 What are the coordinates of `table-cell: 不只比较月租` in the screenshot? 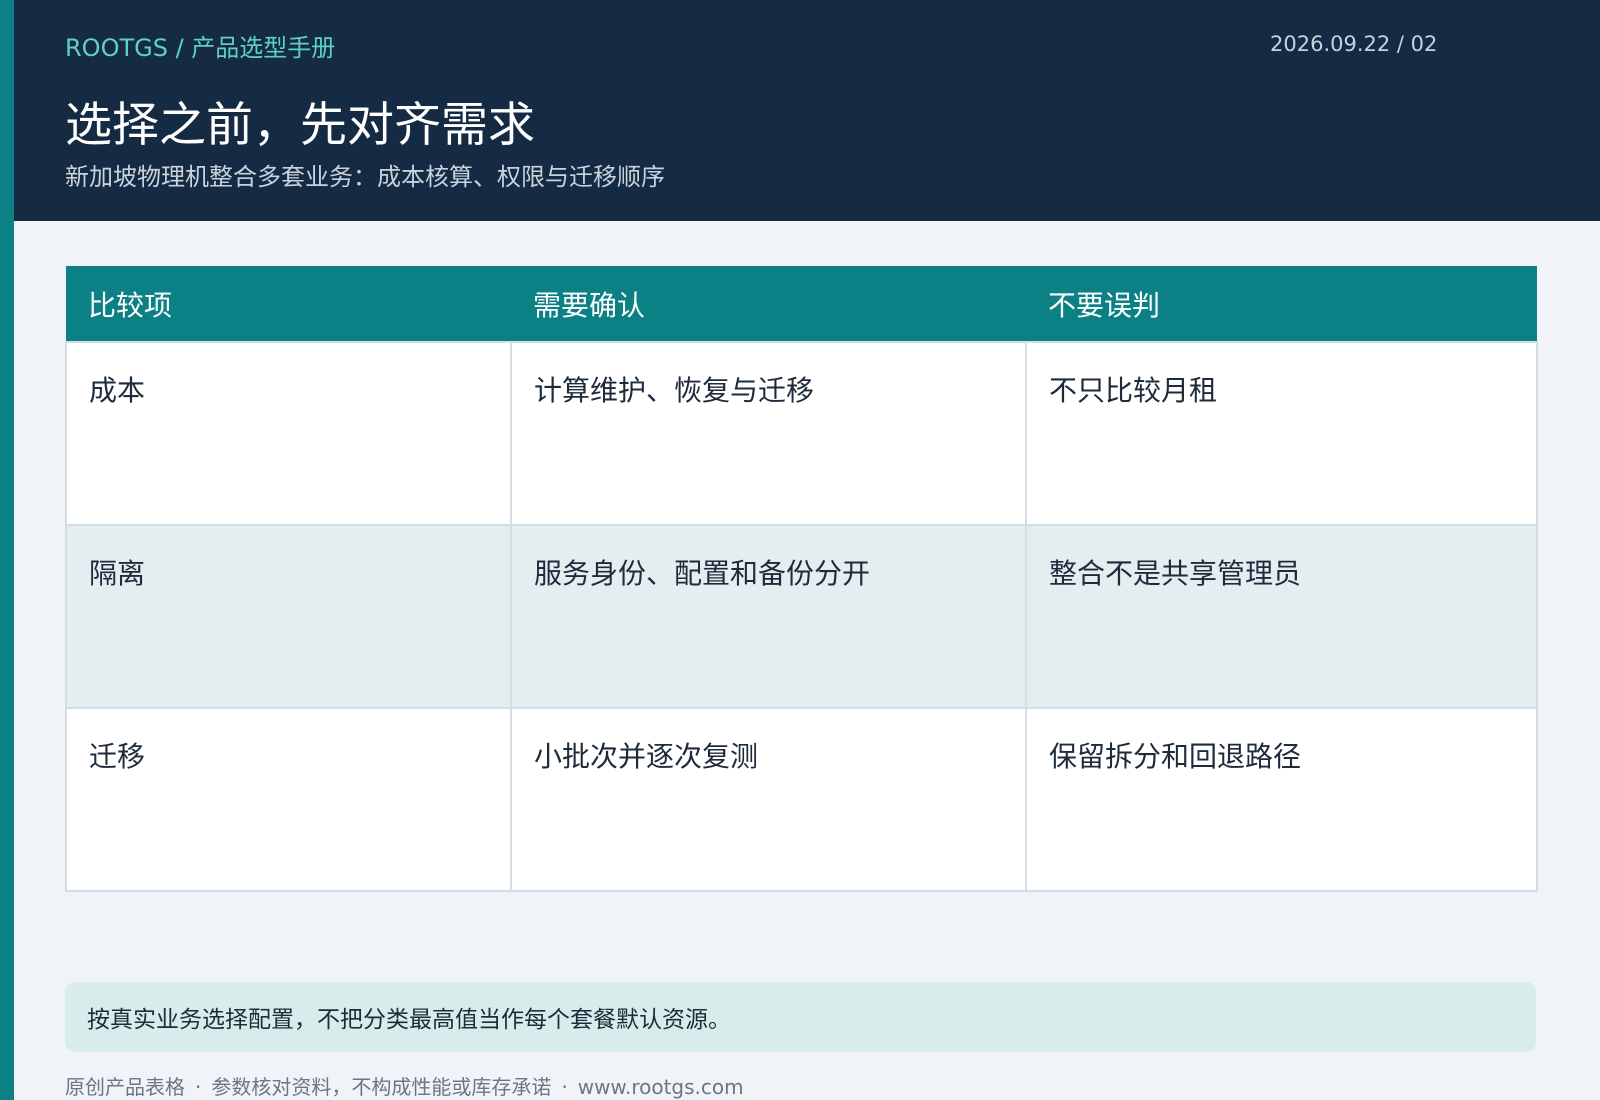 It's located at (1281, 433).